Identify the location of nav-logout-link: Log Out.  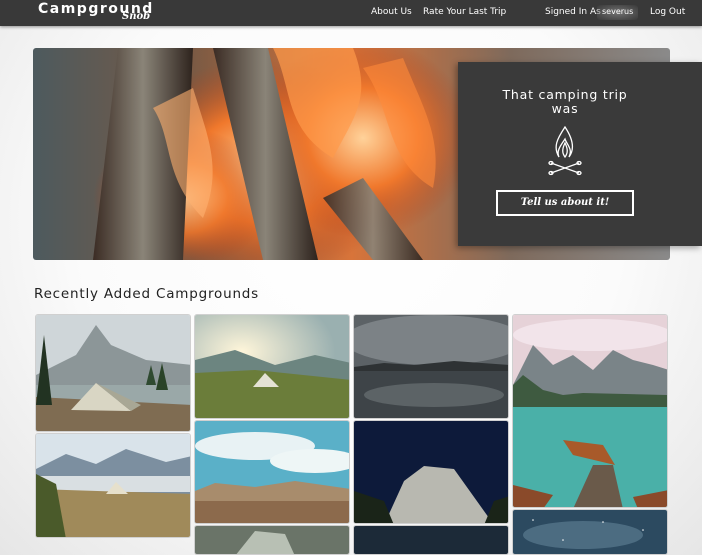
(667, 12).